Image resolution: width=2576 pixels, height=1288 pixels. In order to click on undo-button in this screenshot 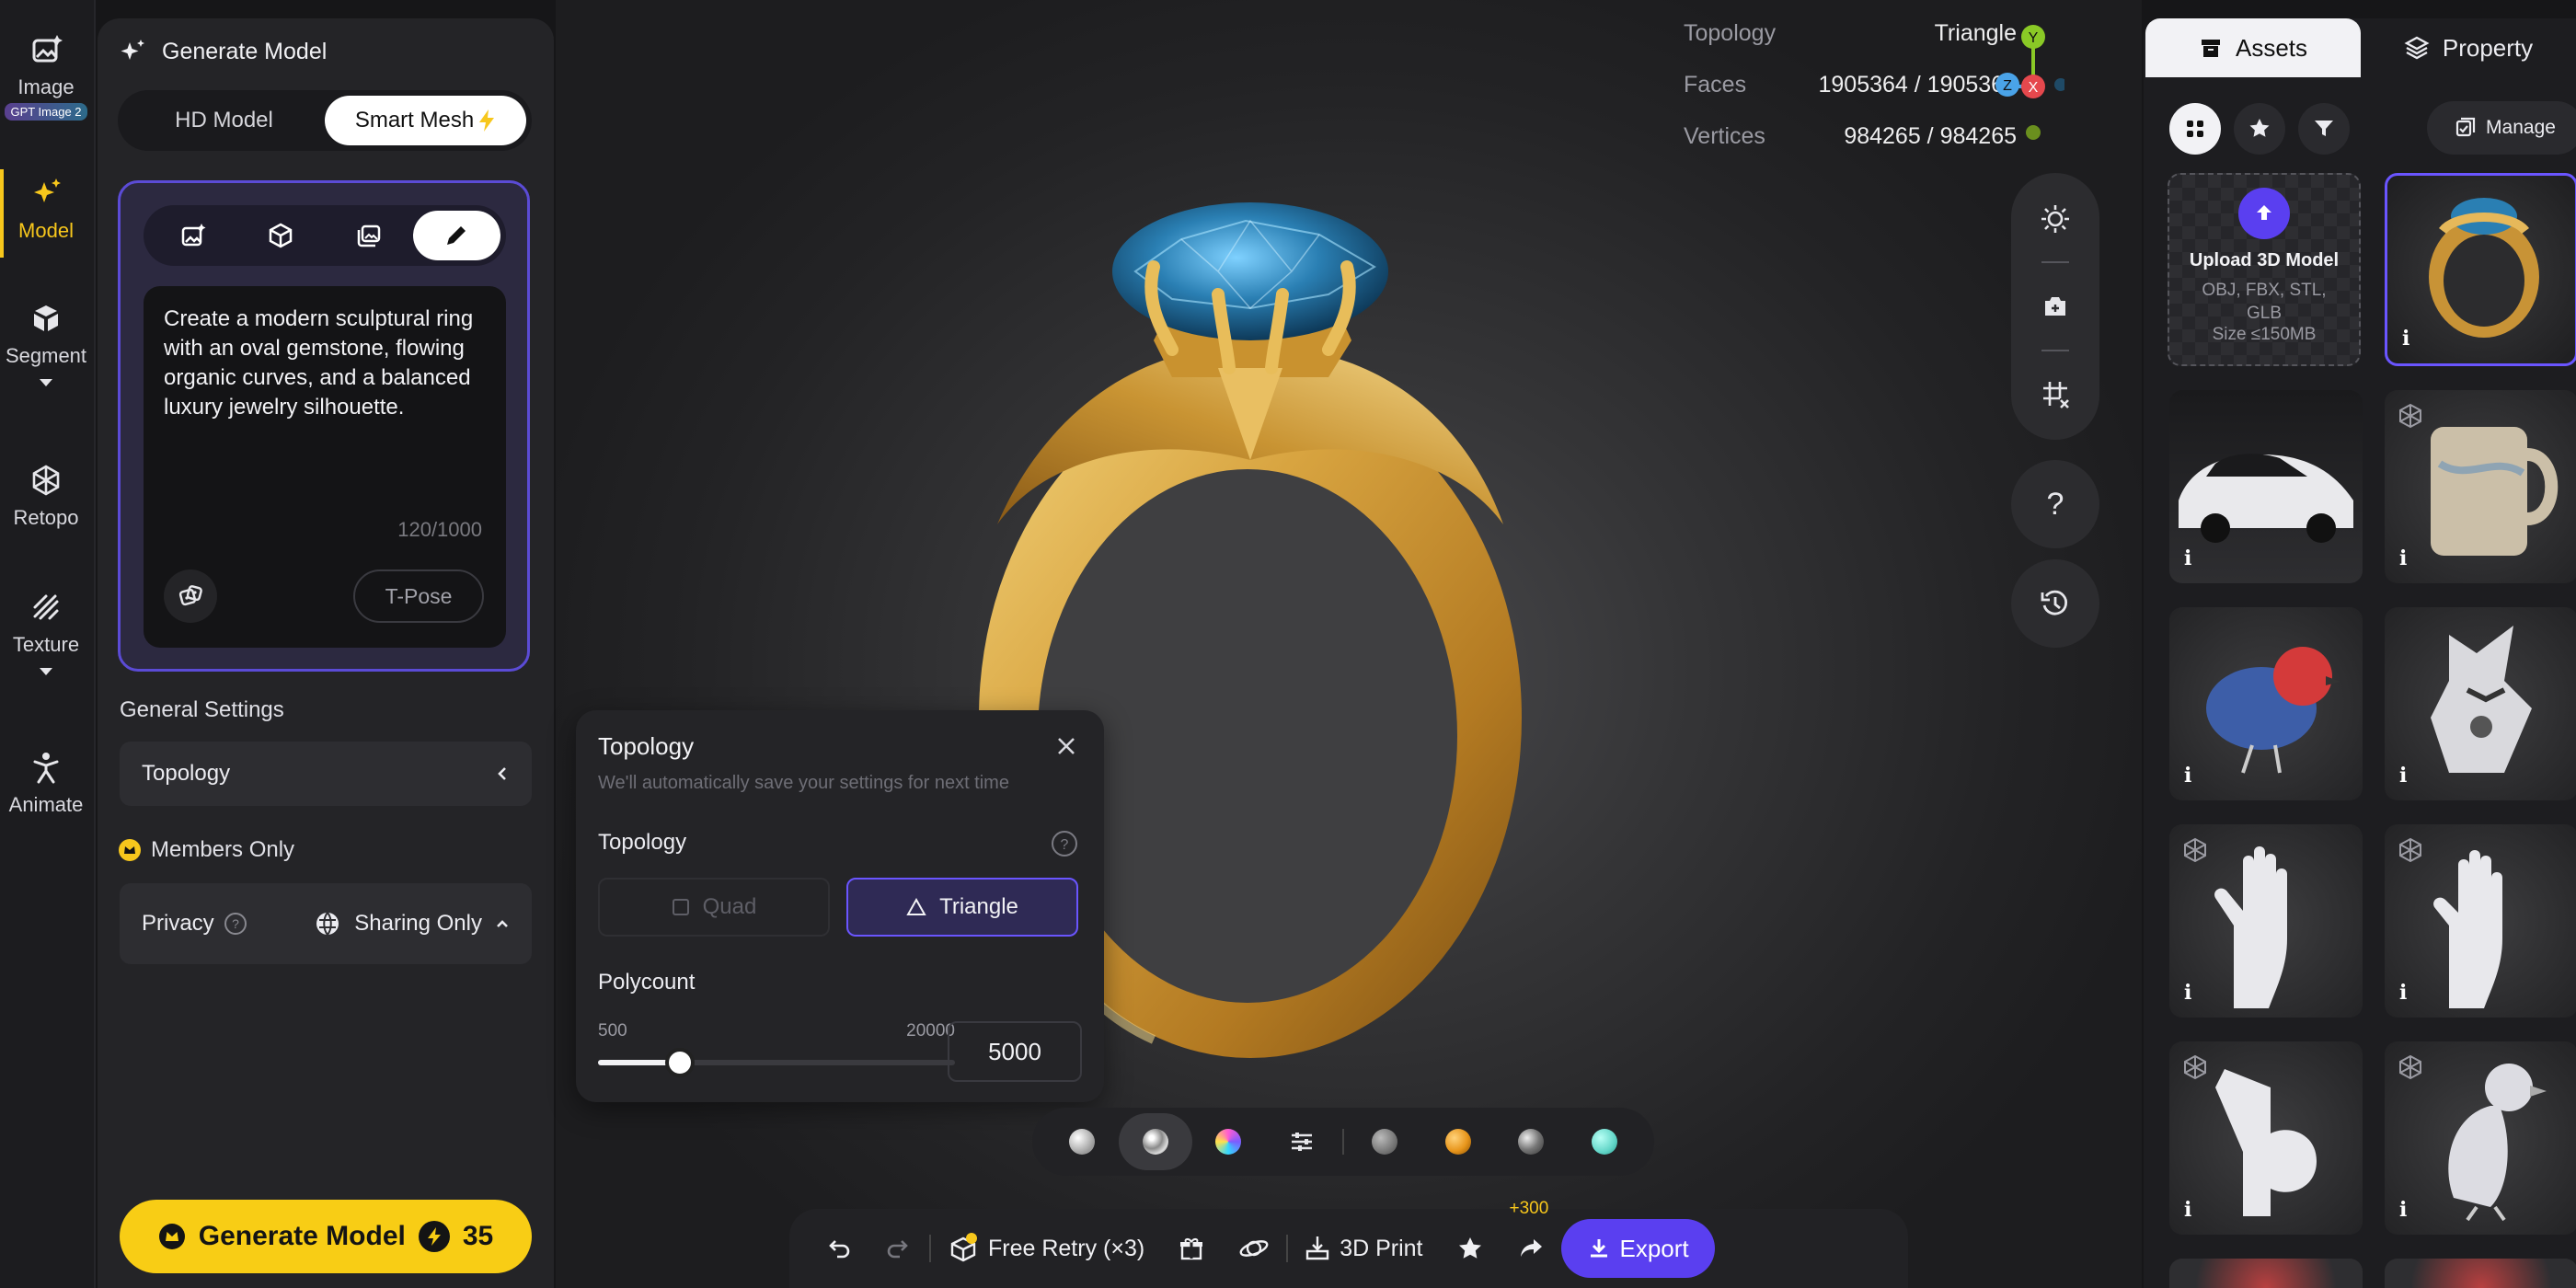, I will do `click(838, 1248)`.